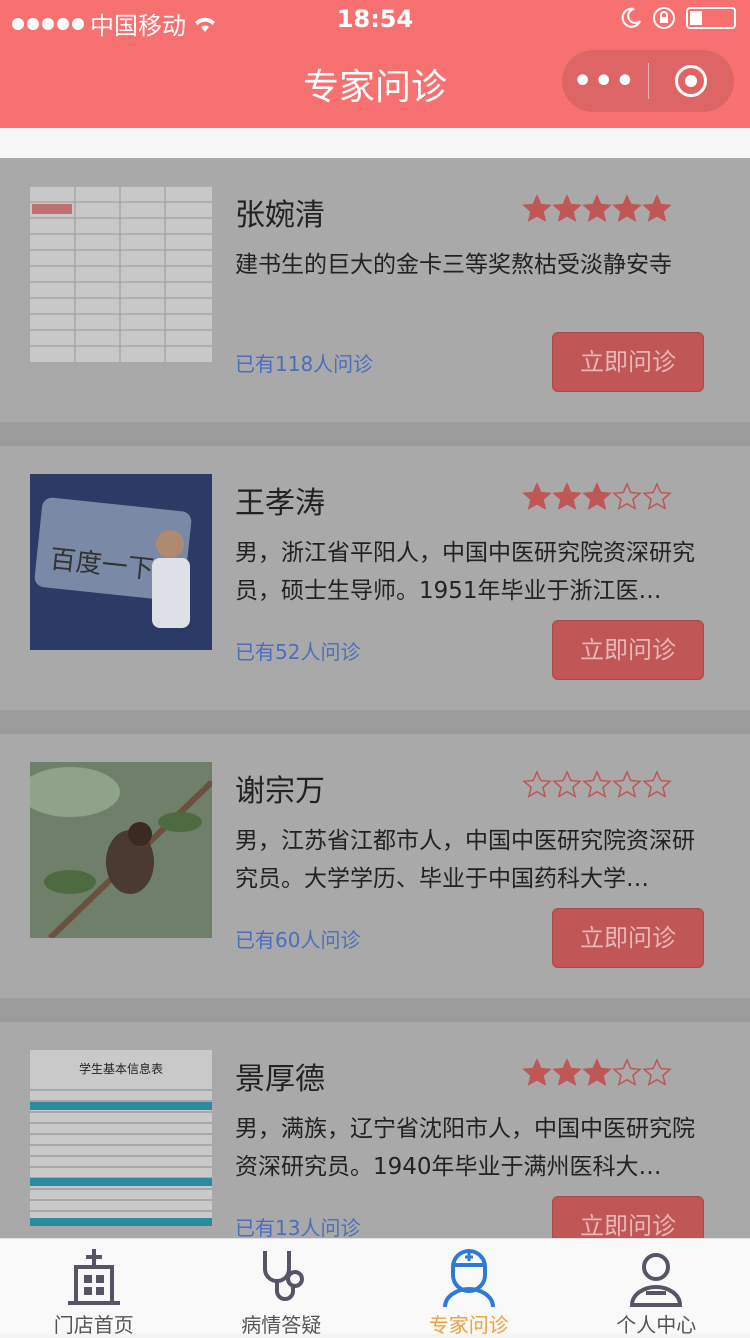 This screenshot has height=1338, width=750. Describe the element at coordinates (297, 1225) in the screenshot. I see `consult-count: 已有13人问诊` at that location.